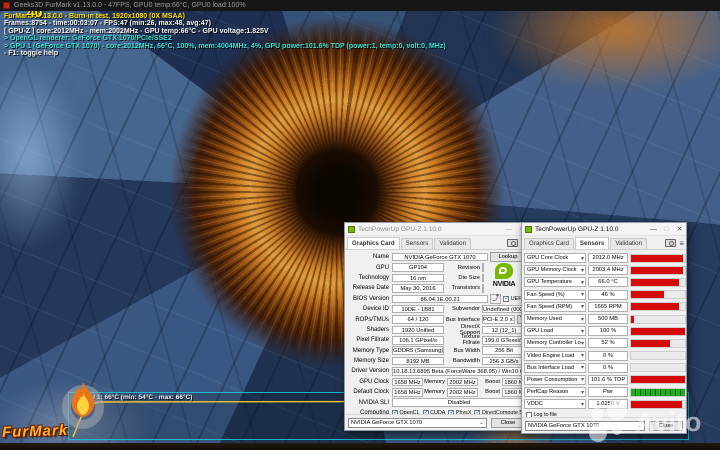 The height and width of the screenshot is (450, 720). What do you see at coordinates (608, 306) in the screenshot?
I see `sensor-value: 1665 RPM` at bounding box center [608, 306].